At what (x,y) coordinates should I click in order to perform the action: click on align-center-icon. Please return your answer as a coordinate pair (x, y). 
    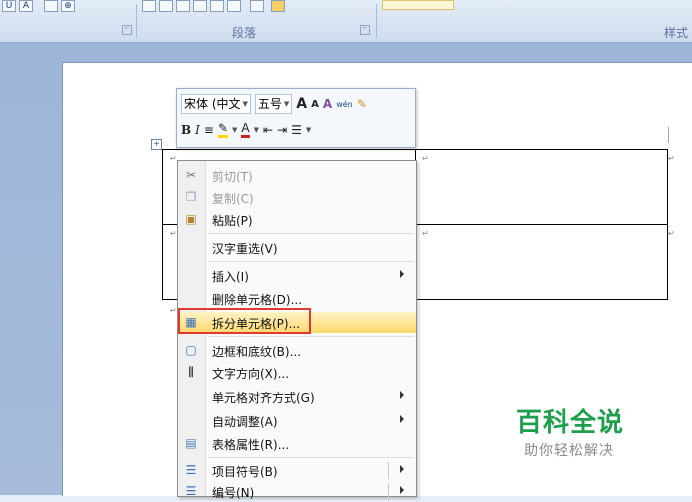
    Looking at the image, I should click on (166, 6).